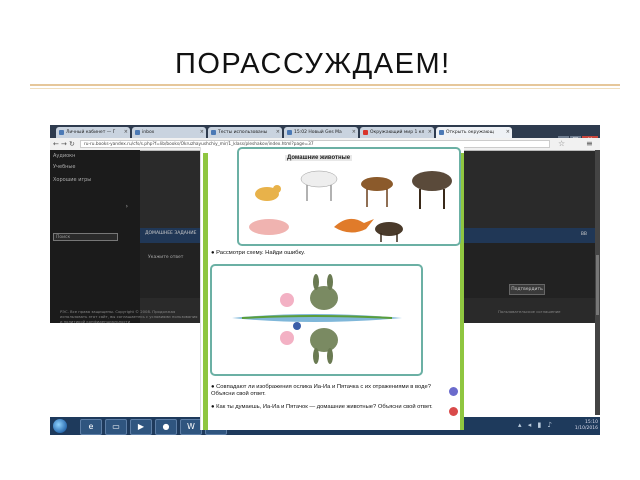 The height and width of the screenshot is (480, 640). What do you see at coordinates (474, 132) in the screenshot?
I see `tab-6-active: Открыть окружающ ×` at bounding box center [474, 132].